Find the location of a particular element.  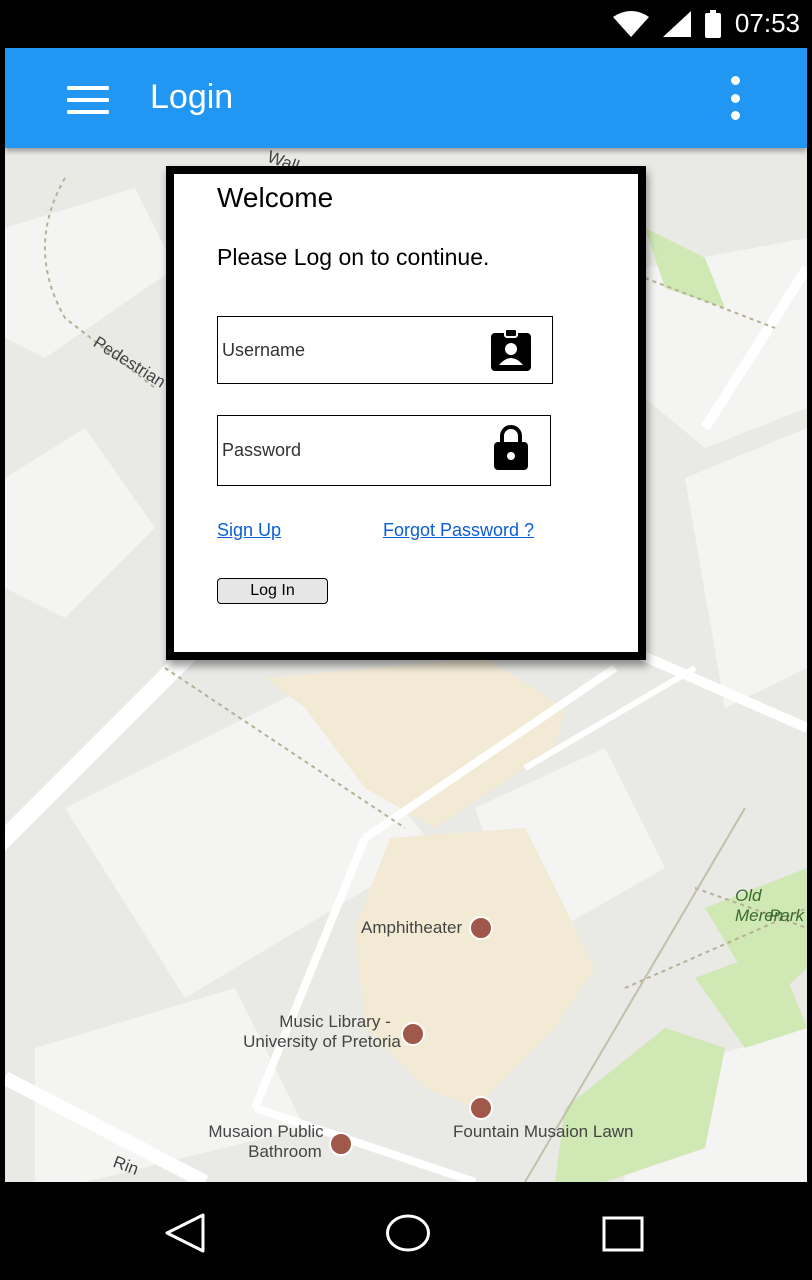

status-bar: 07:53 is located at coordinates (406, 24).